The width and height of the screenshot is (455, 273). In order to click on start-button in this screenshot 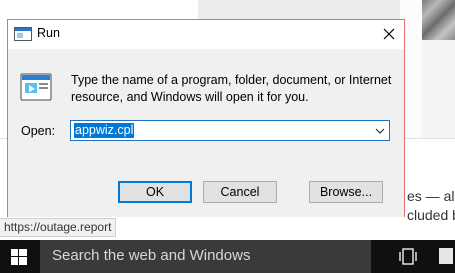, I will do `click(20, 256)`.